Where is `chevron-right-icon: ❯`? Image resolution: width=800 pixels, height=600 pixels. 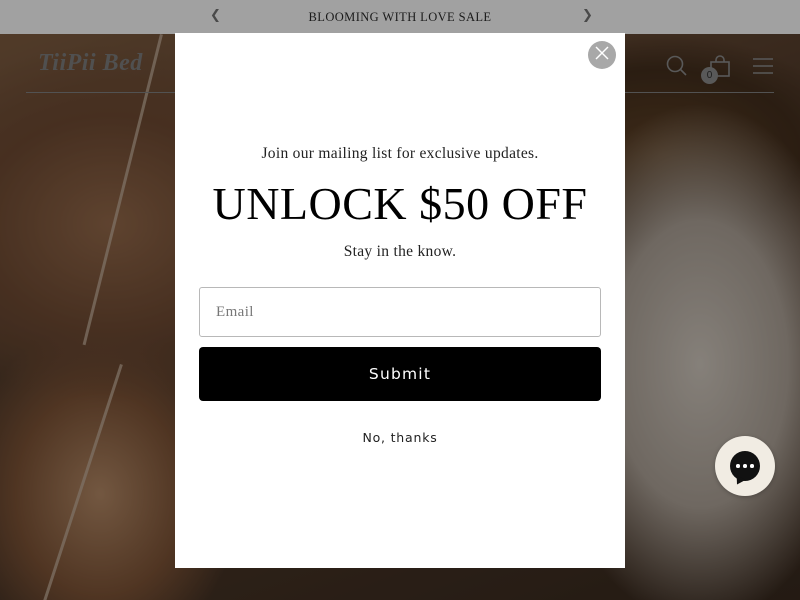 chevron-right-icon: ❯ is located at coordinates (587, 15).